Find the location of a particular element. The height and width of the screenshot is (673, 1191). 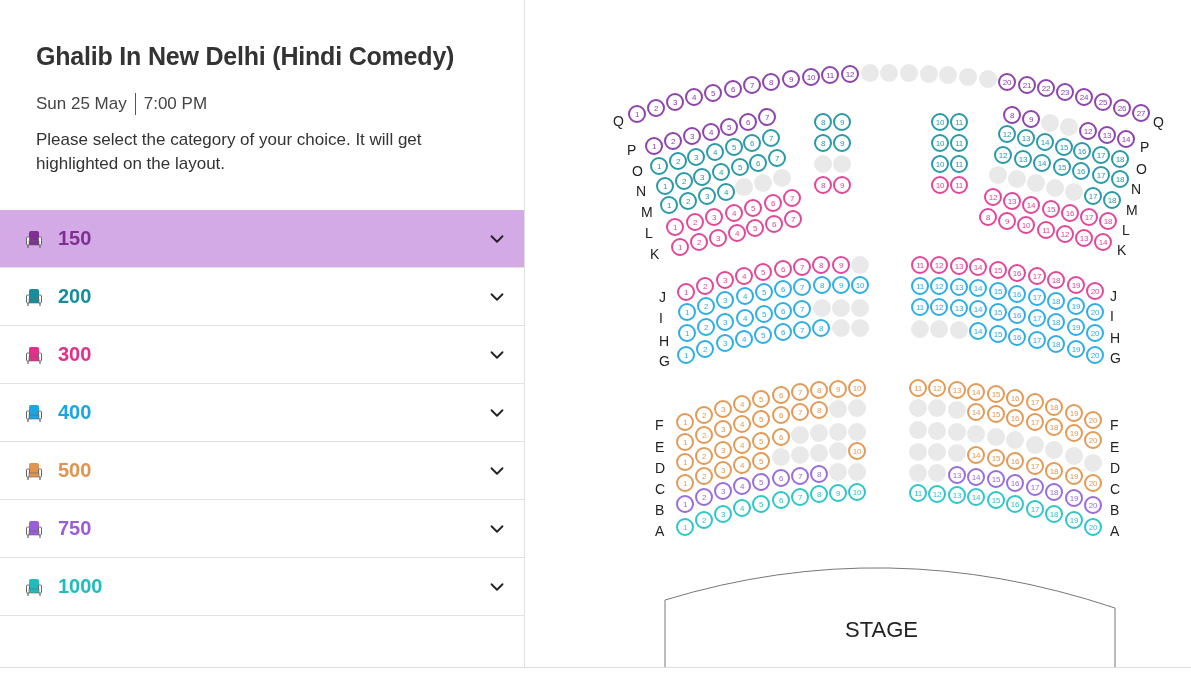

seat: 27 is located at coordinates (1141, 113).